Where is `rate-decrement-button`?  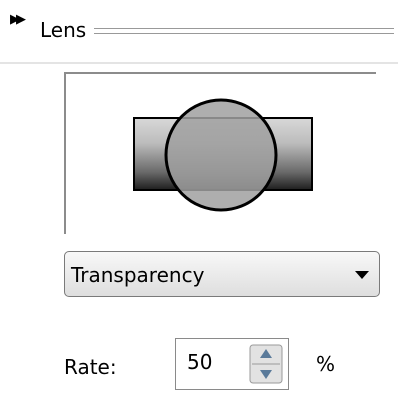 rate-decrement-button is located at coordinates (266, 374).